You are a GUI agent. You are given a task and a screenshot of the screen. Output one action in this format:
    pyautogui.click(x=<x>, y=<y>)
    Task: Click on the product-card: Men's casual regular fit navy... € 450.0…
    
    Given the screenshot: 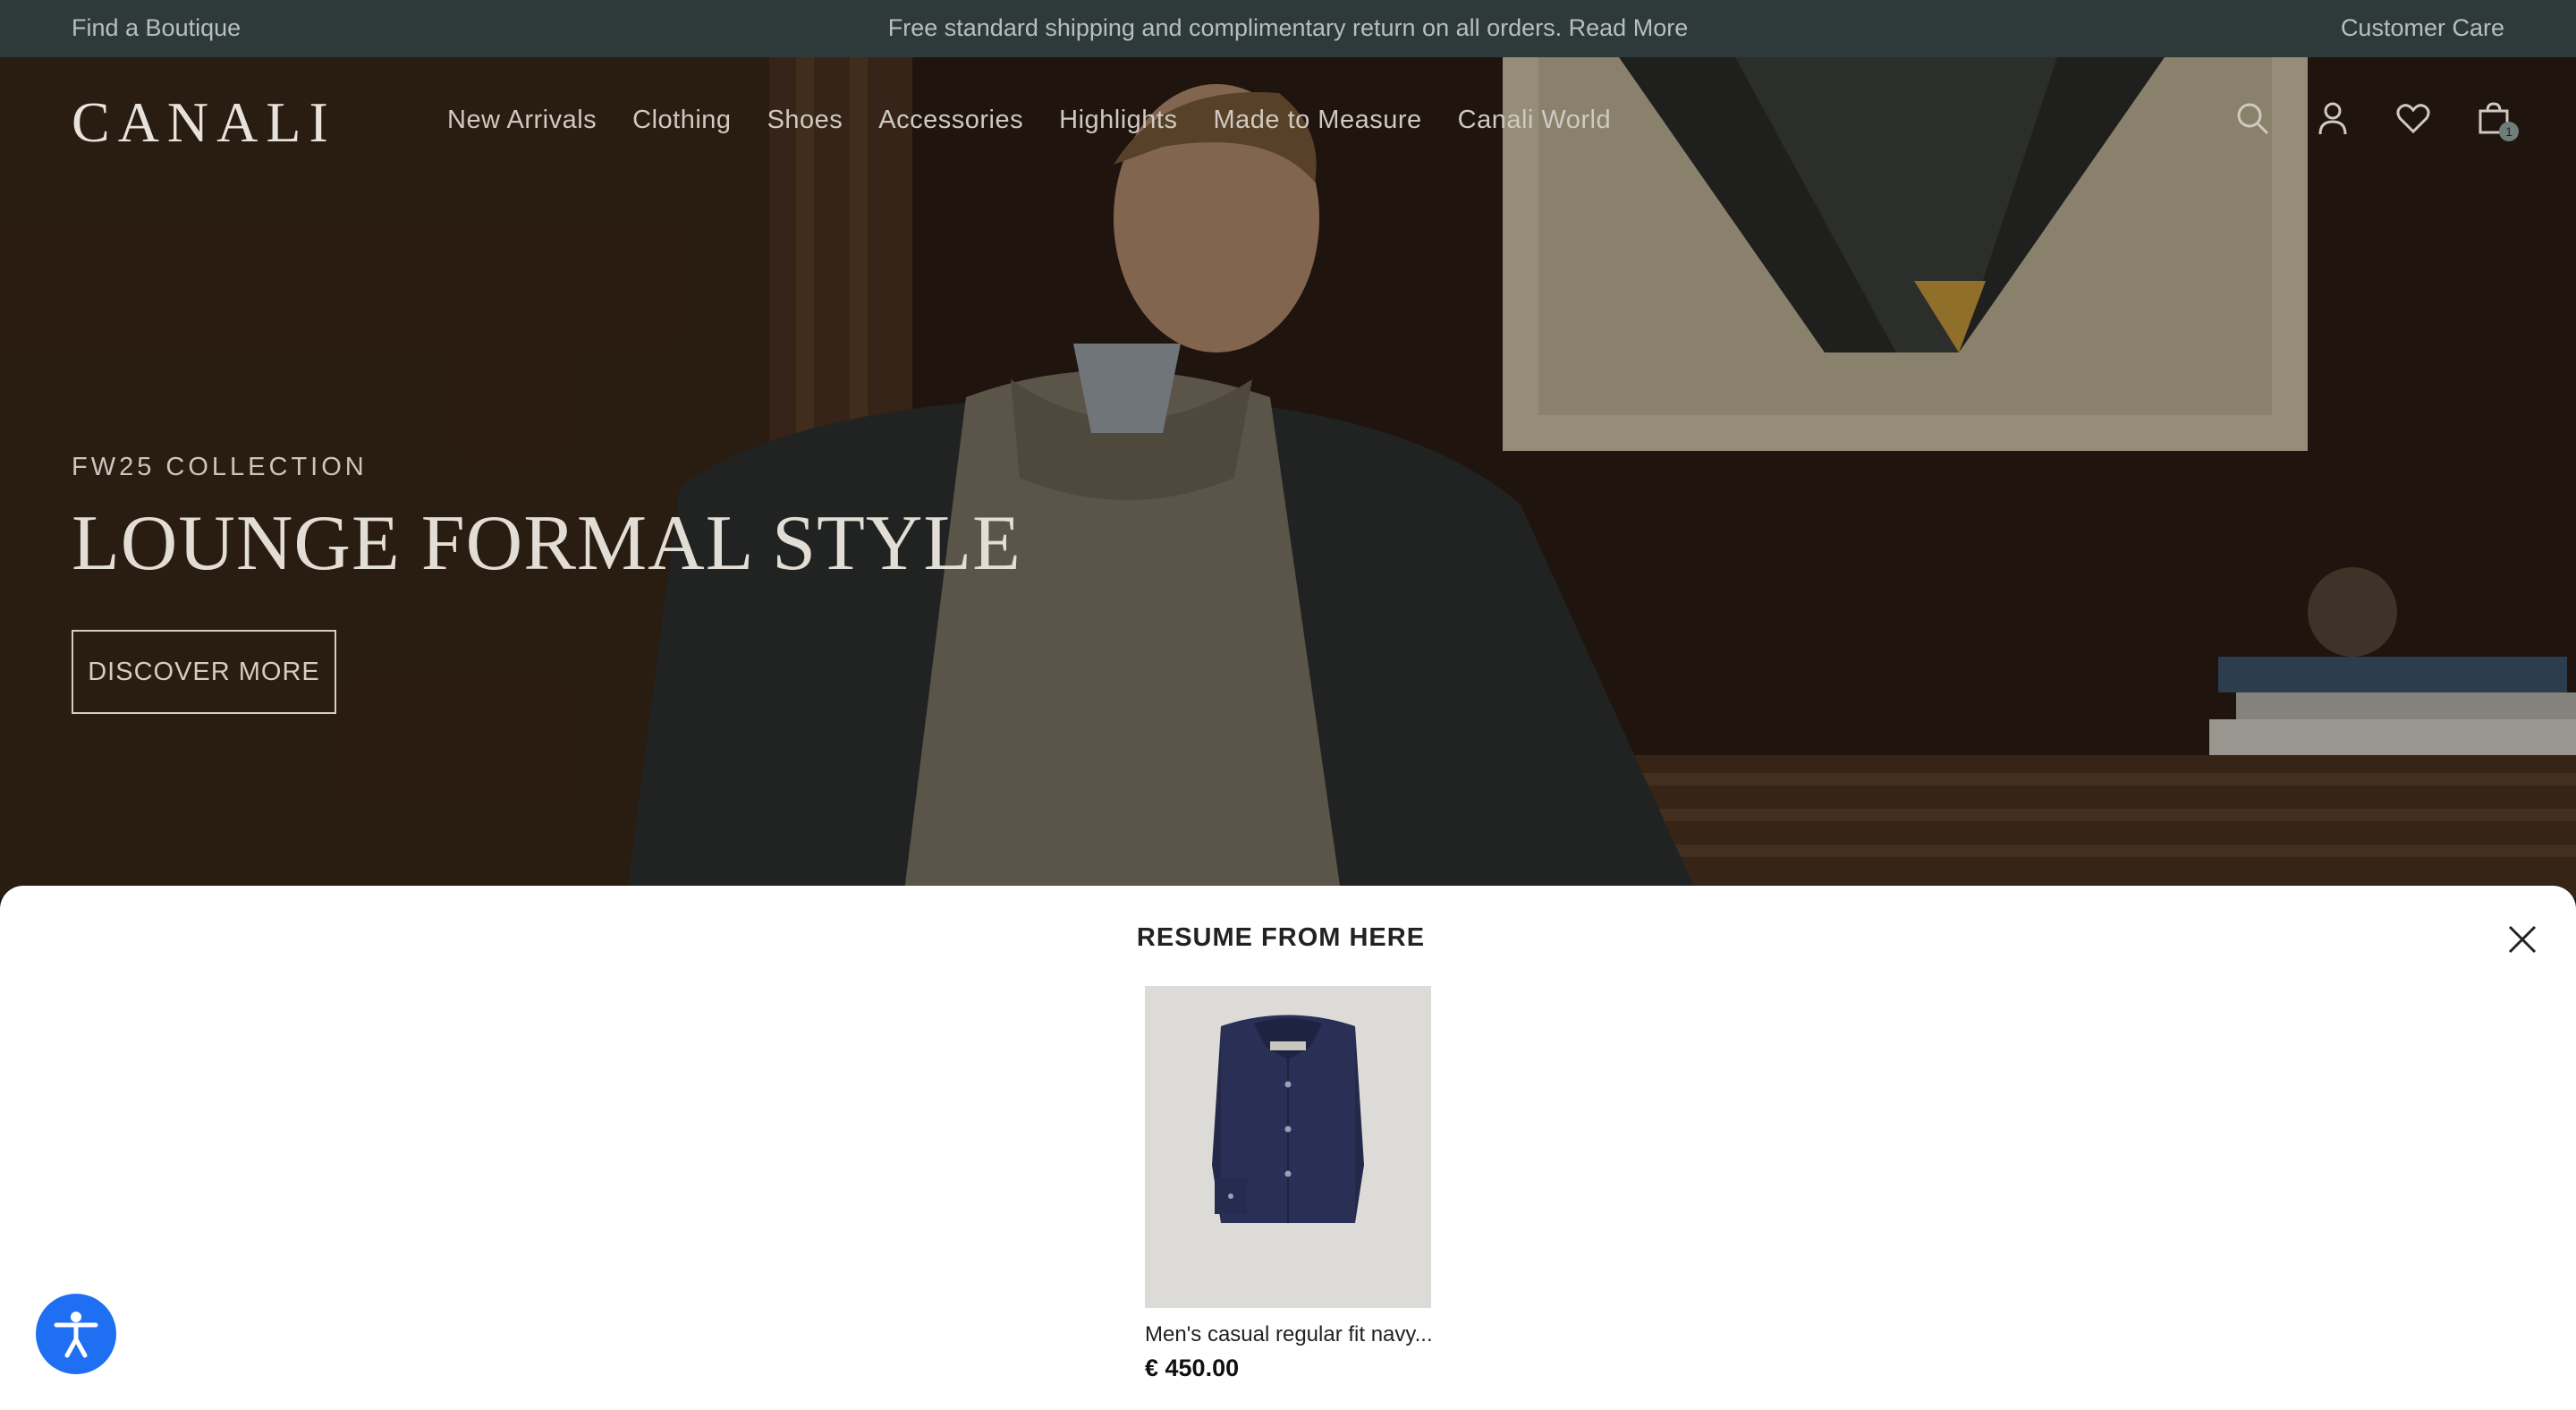 What is the action you would take?
    pyautogui.click(x=1289, y=1184)
    